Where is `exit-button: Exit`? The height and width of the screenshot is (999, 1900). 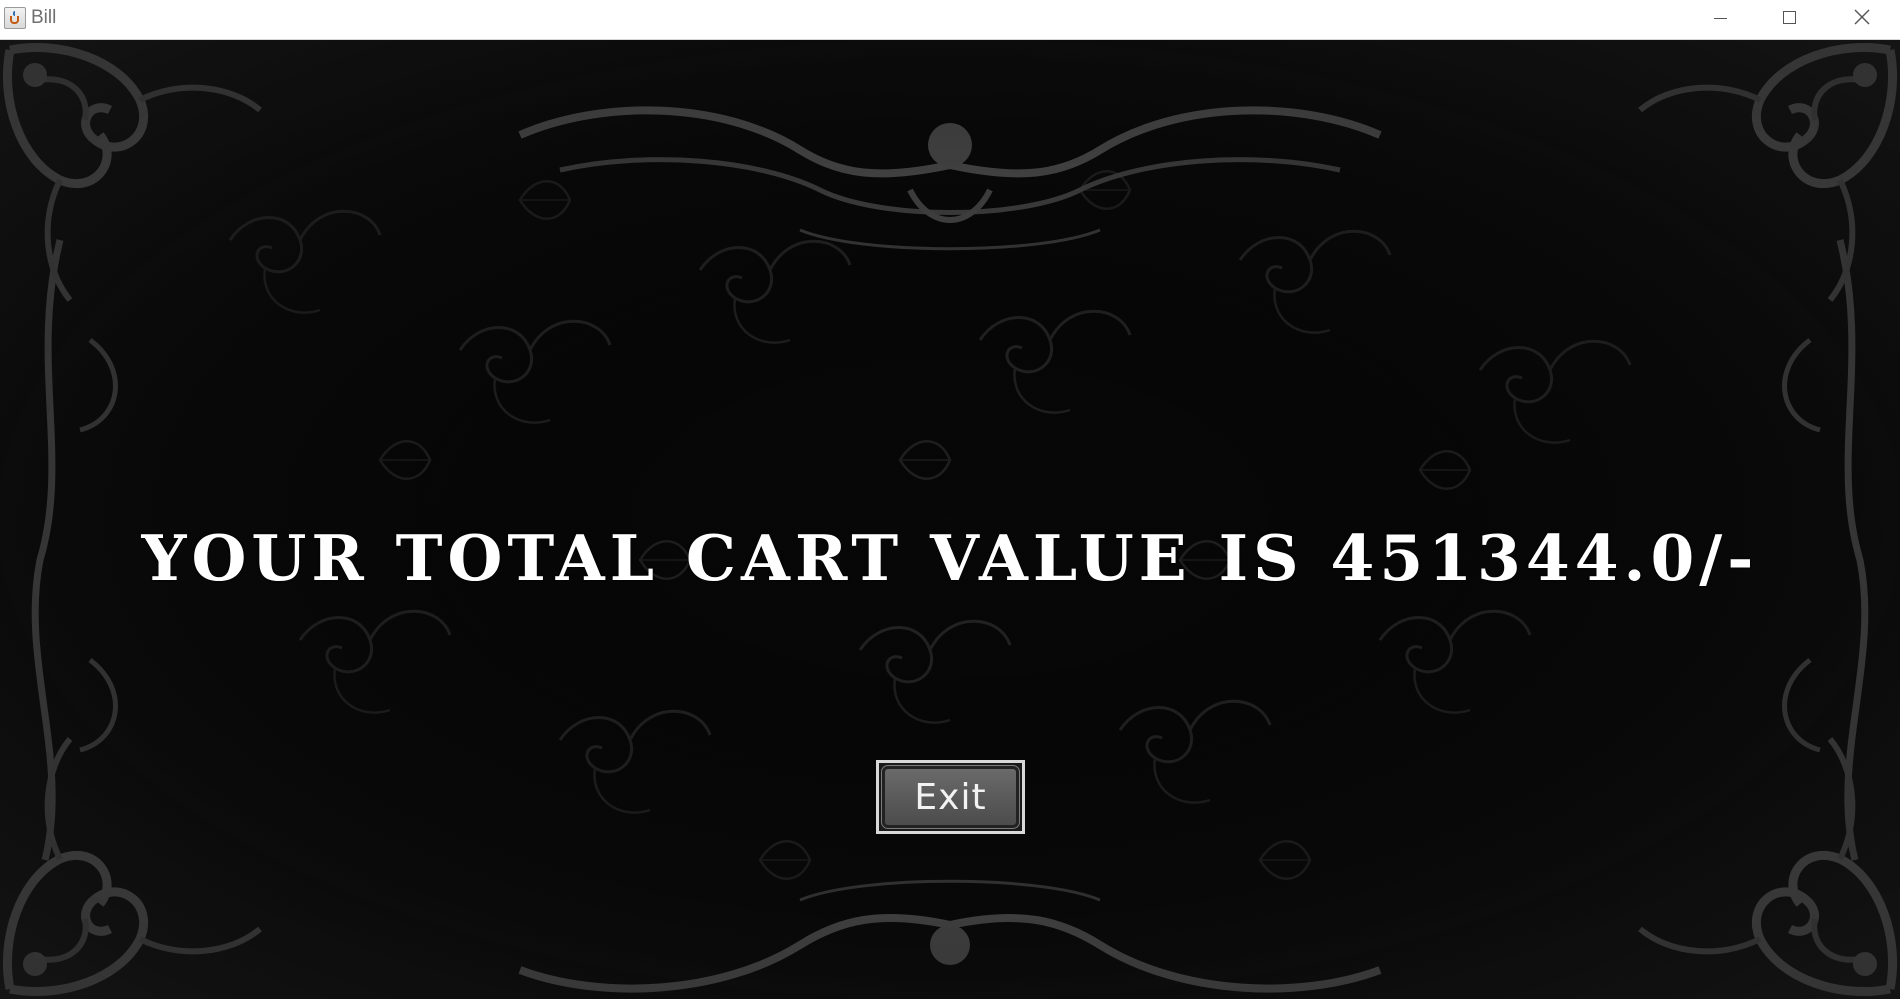
exit-button: Exit is located at coordinates (950, 797).